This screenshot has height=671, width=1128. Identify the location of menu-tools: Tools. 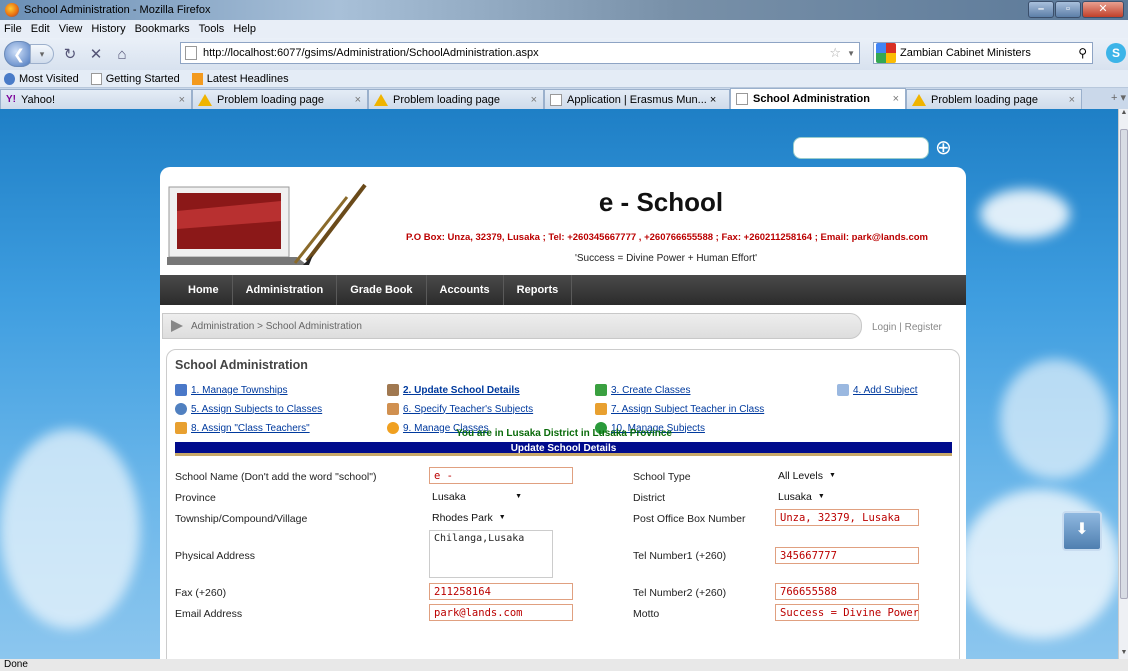
(212, 29).